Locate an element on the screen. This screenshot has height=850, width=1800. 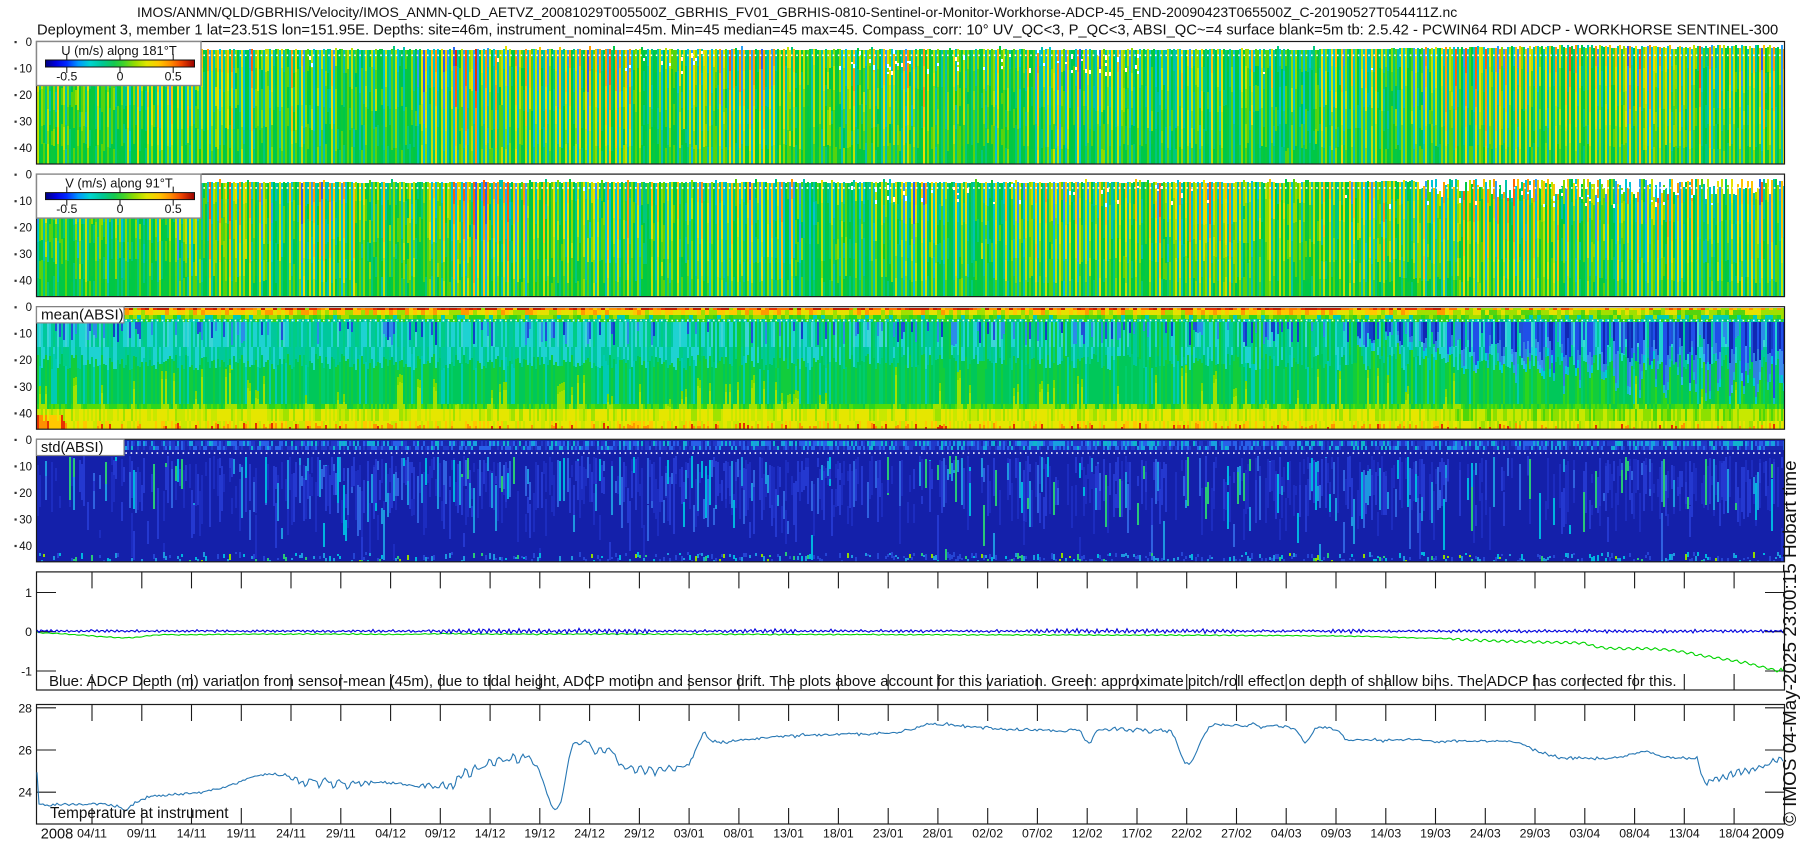
svg-text: 23/01 is located at coordinates (888, 834).